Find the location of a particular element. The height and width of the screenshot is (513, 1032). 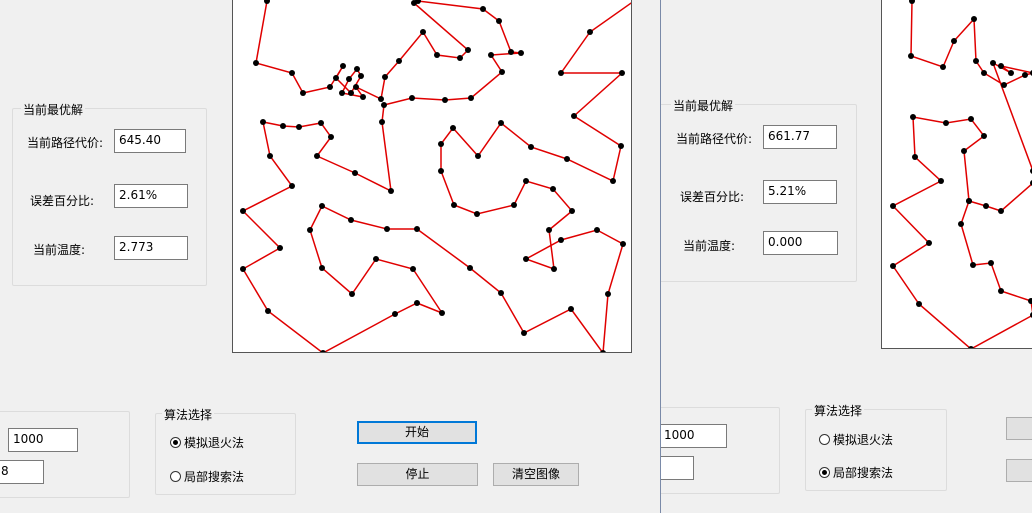

path-cost-field: 661.77 is located at coordinates (800, 137).